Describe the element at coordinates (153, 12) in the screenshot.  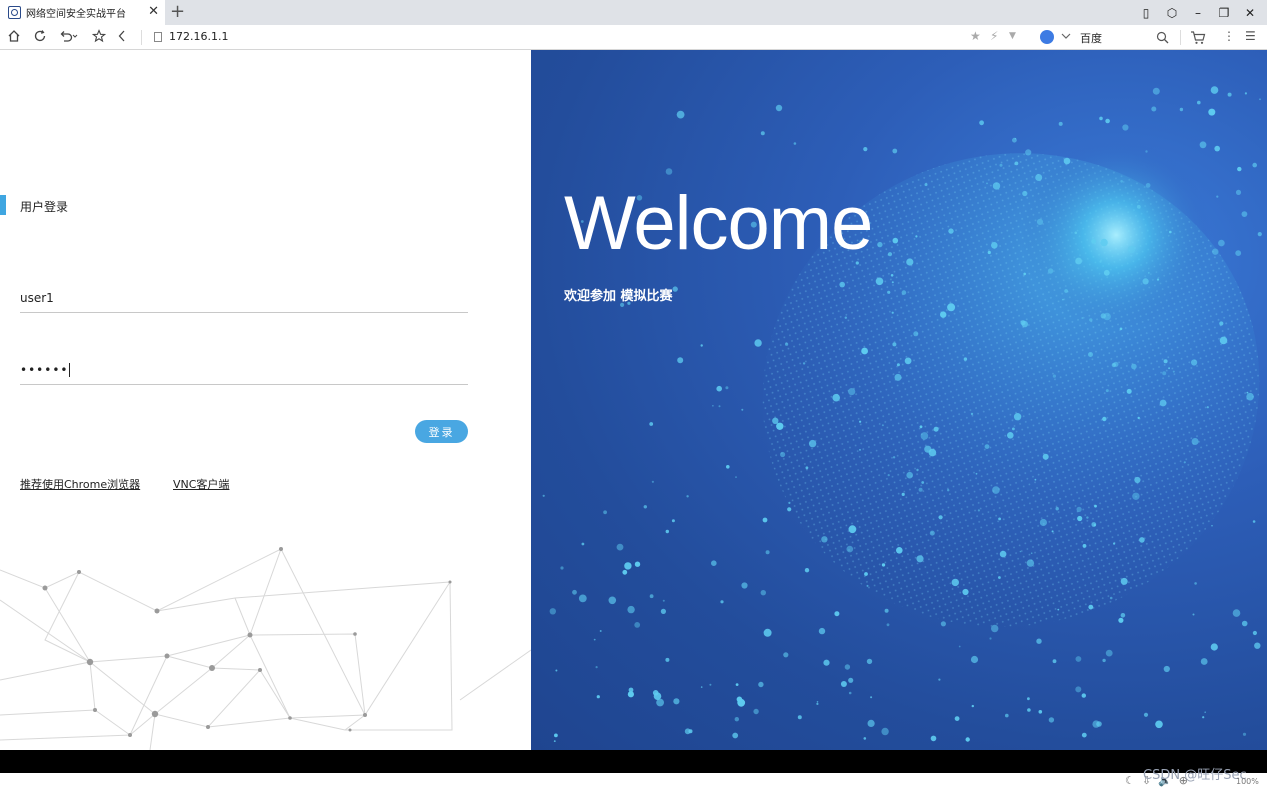
I see `tab-close-icon: ✕` at that location.